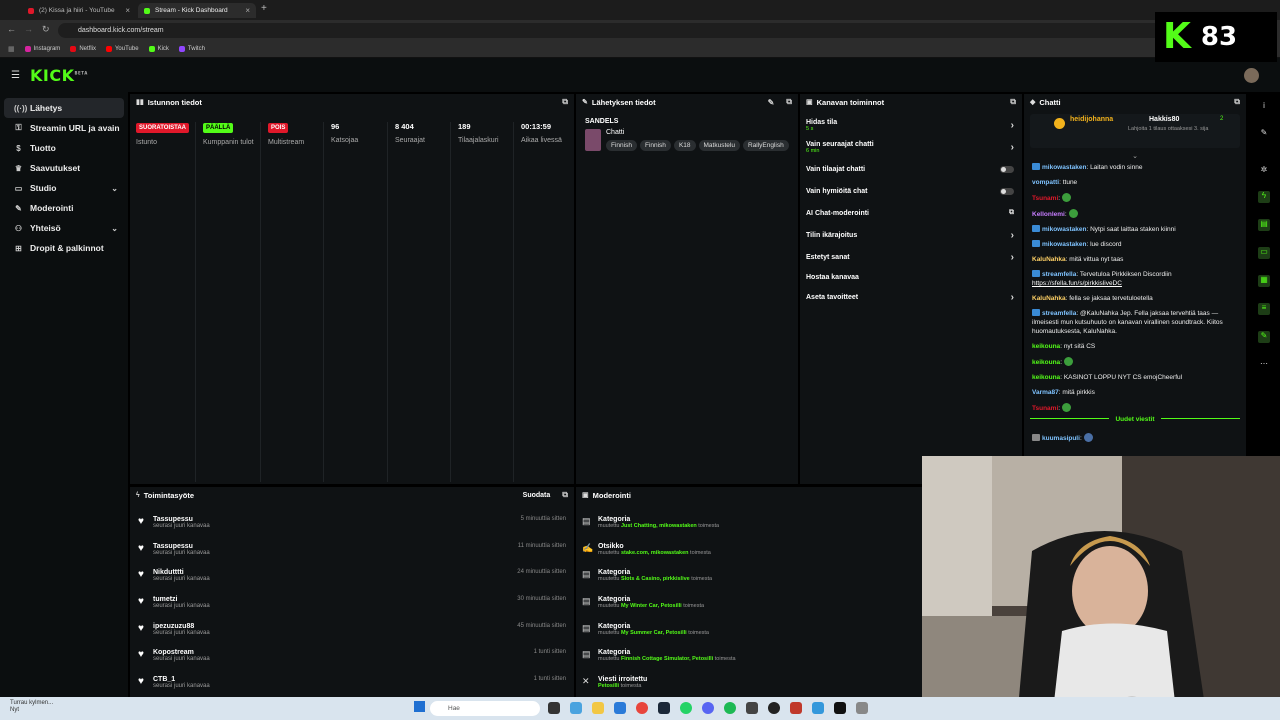 The width and height of the screenshot is (1280, 720). I want to click on chevron-down-icon: ⌄, so click(1135, 156).